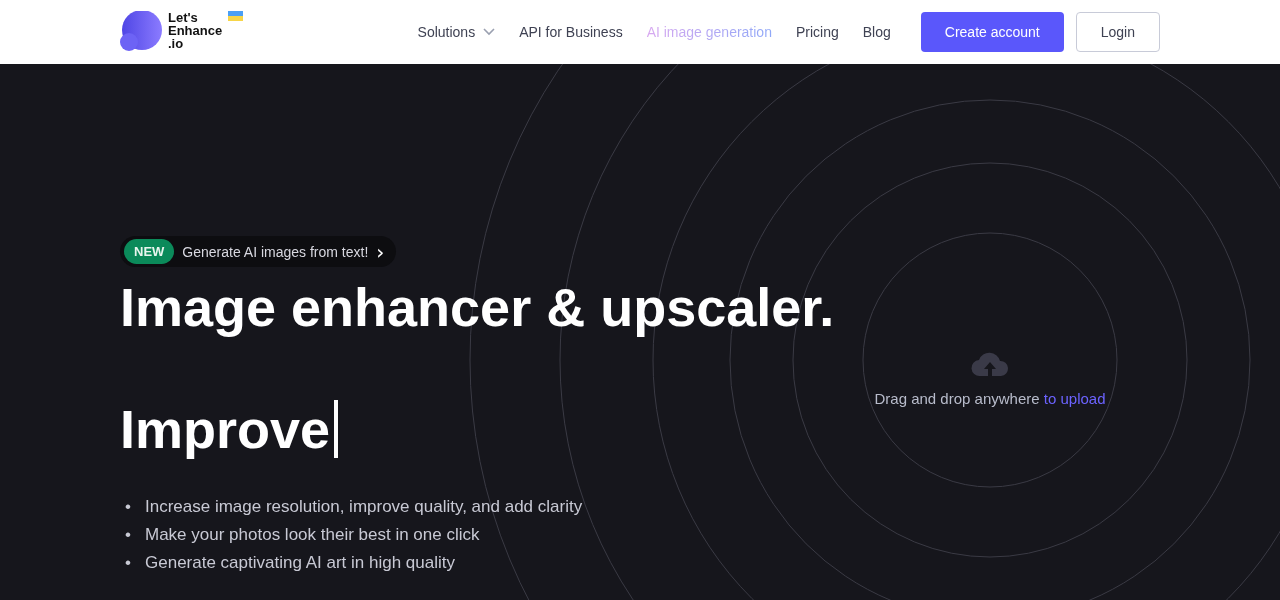  Describe the element at coordinates (489, 32) in the screenshot. I see `chevron-down-icon` at that location.